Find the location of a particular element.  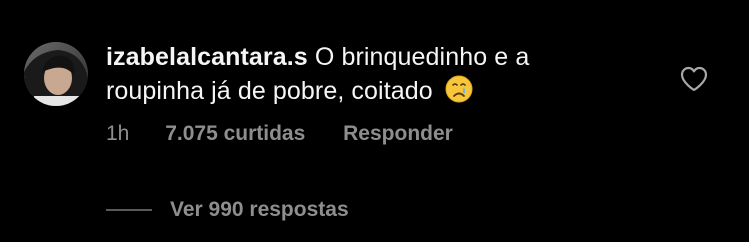

comment-time: 1h is located at coordinates (118, 133).